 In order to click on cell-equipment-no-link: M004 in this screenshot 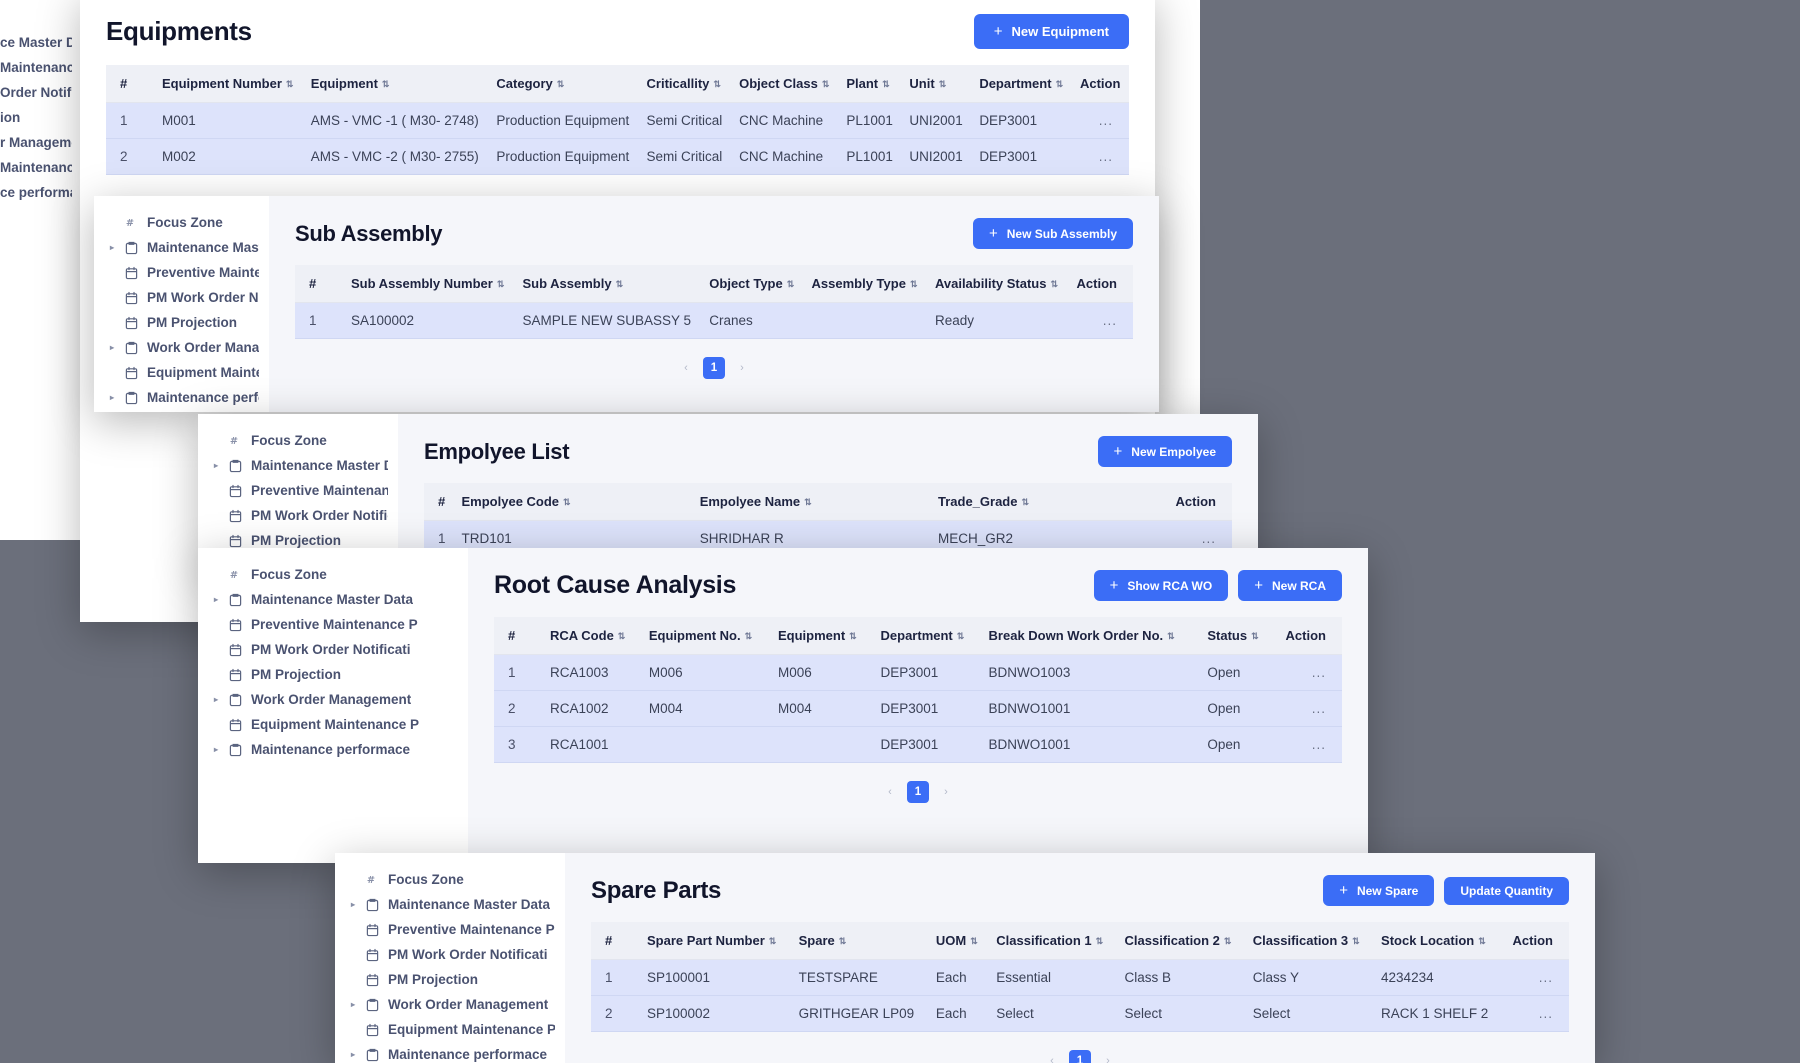, I will do `click(705, 708)`.